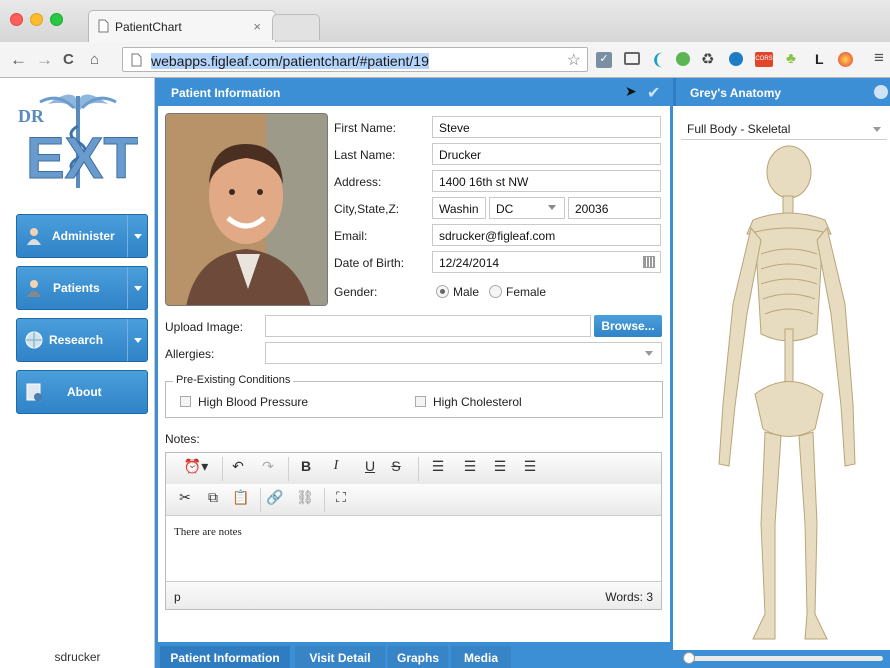 The width and height of the screenshot is (890, 668). What do you see at coordinates (546, 181) in the screenshot?
I see `address-field: 1400 16th st NW` at bounding box center [546, 181].